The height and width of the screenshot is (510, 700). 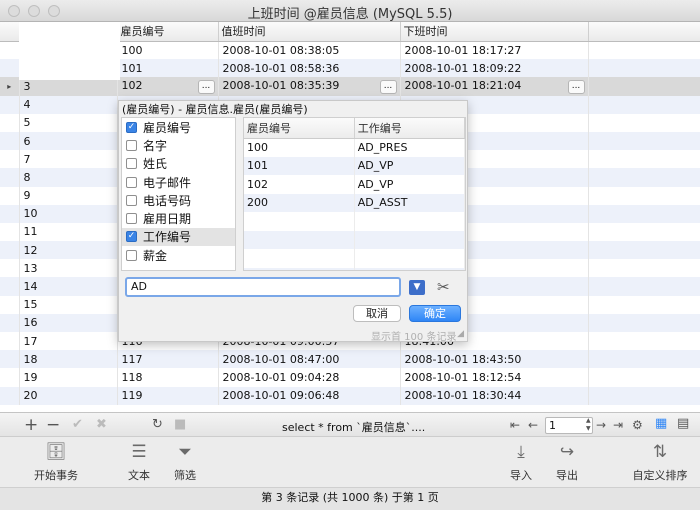 I want to click on lookup-row, so click(x=354, y=258).